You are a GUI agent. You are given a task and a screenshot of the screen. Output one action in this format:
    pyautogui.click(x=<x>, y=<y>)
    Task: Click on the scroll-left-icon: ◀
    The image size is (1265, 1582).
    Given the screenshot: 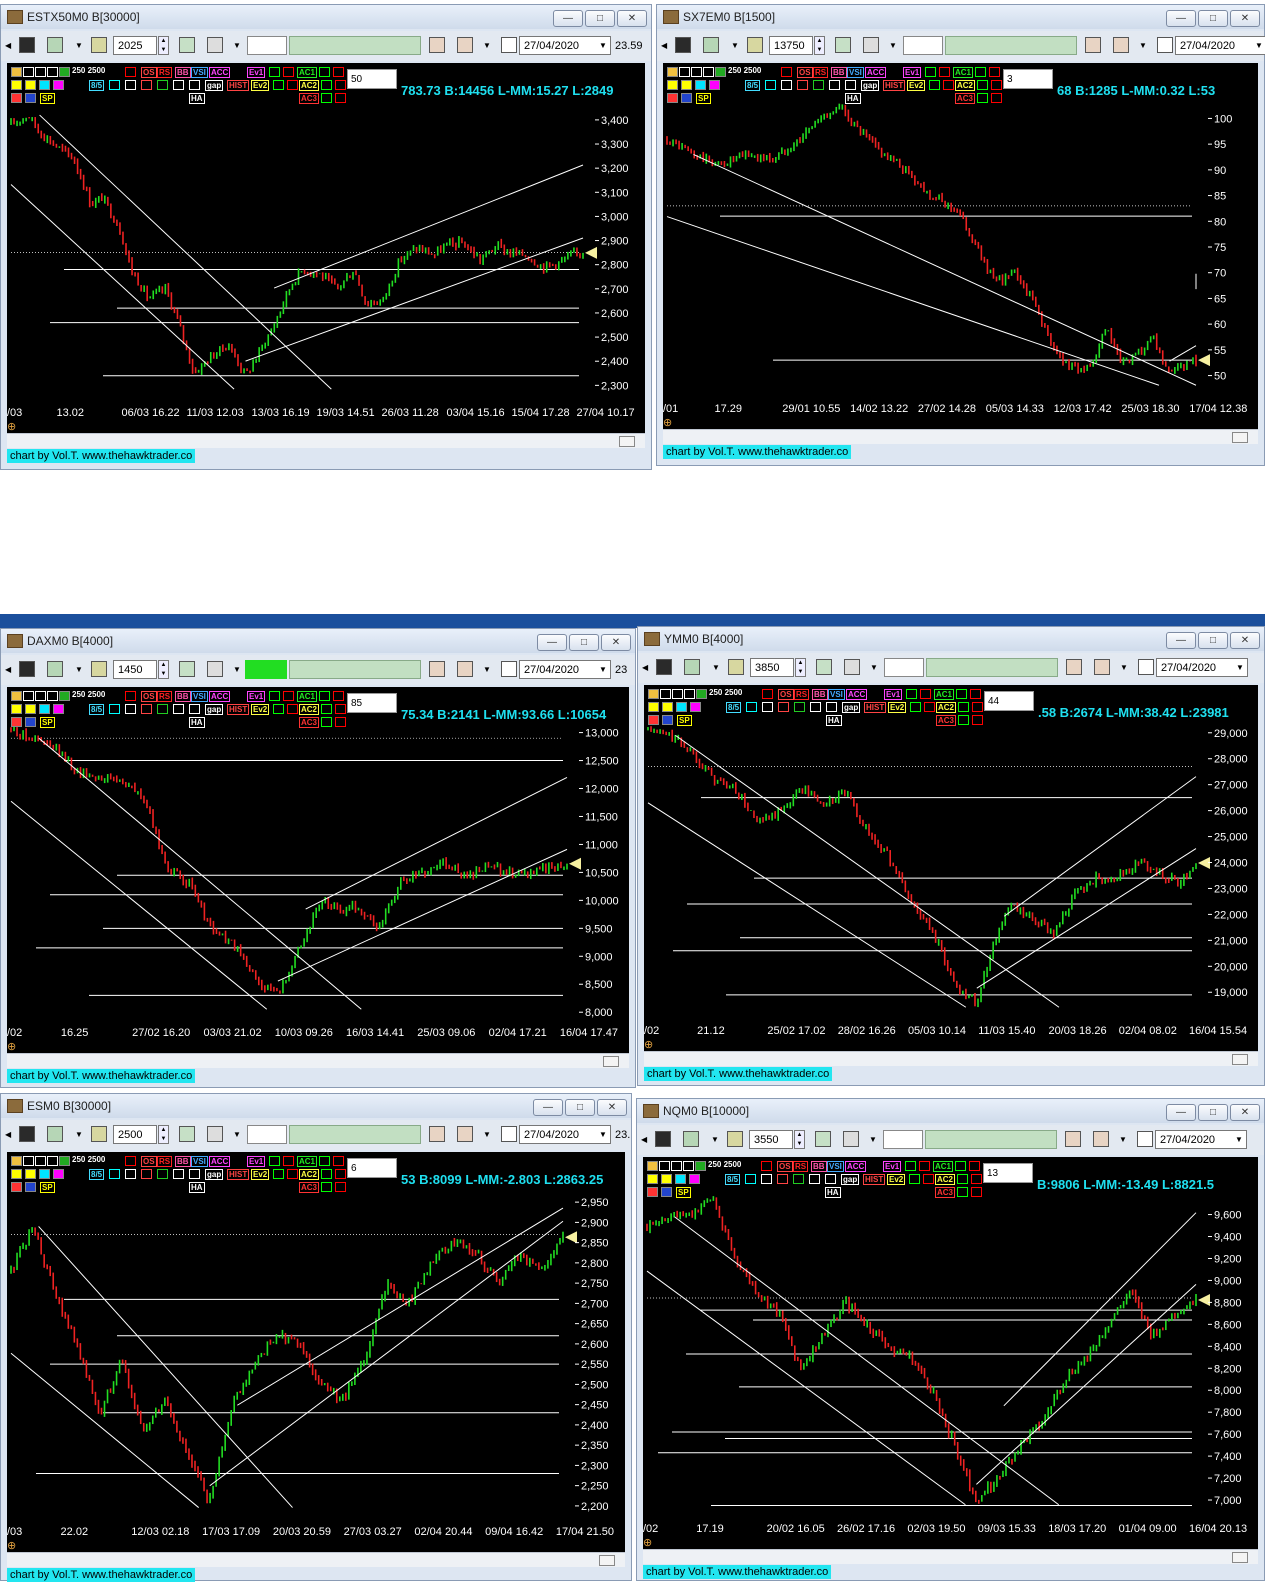 What is the action you would take?
    pyautogui.click(x=644, y=1139)
    